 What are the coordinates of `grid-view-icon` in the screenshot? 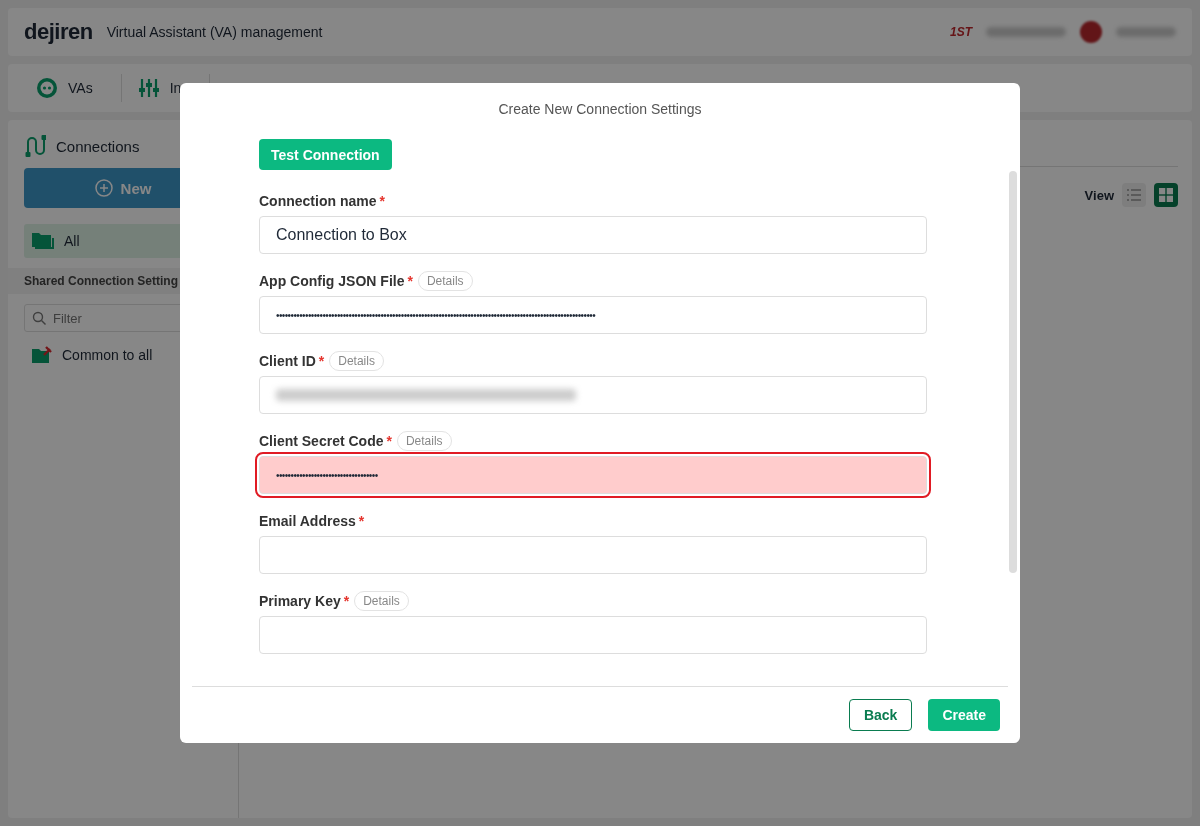 It's located at (1166, 195).